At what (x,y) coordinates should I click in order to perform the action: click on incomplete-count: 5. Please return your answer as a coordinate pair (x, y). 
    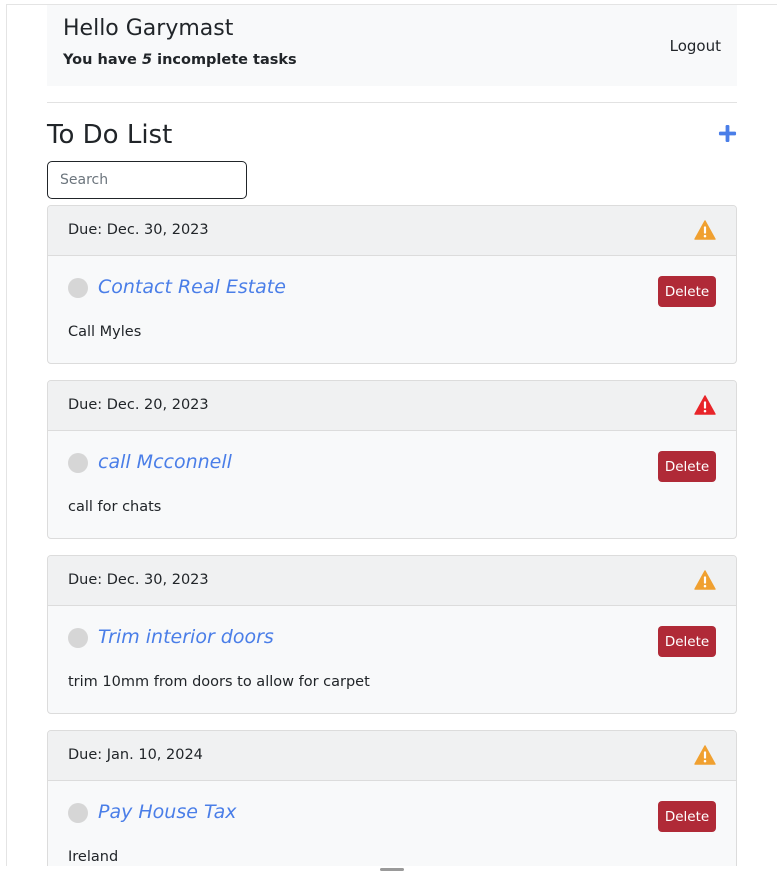
    Looking at the image, I should click on (147, 60).